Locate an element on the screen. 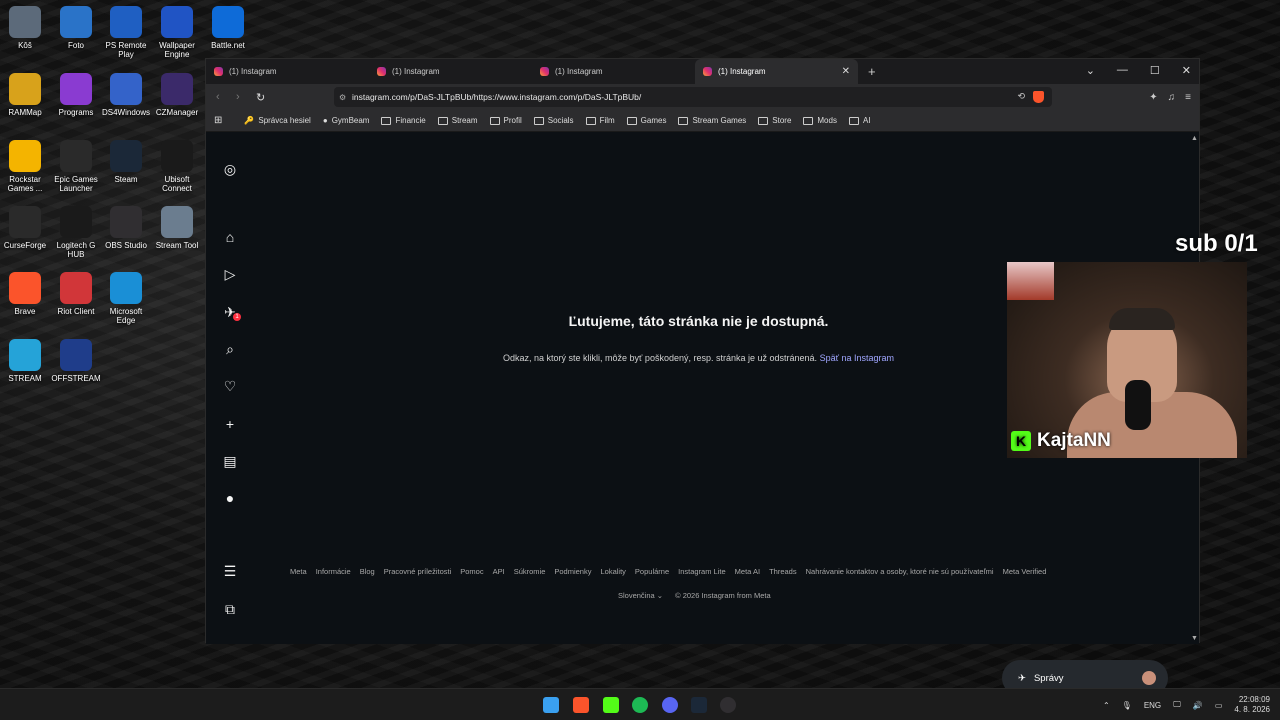 This screenshot has height=720, width=1280. desktop-icon: OFFSTREAM is located at coordinates (76, 361).